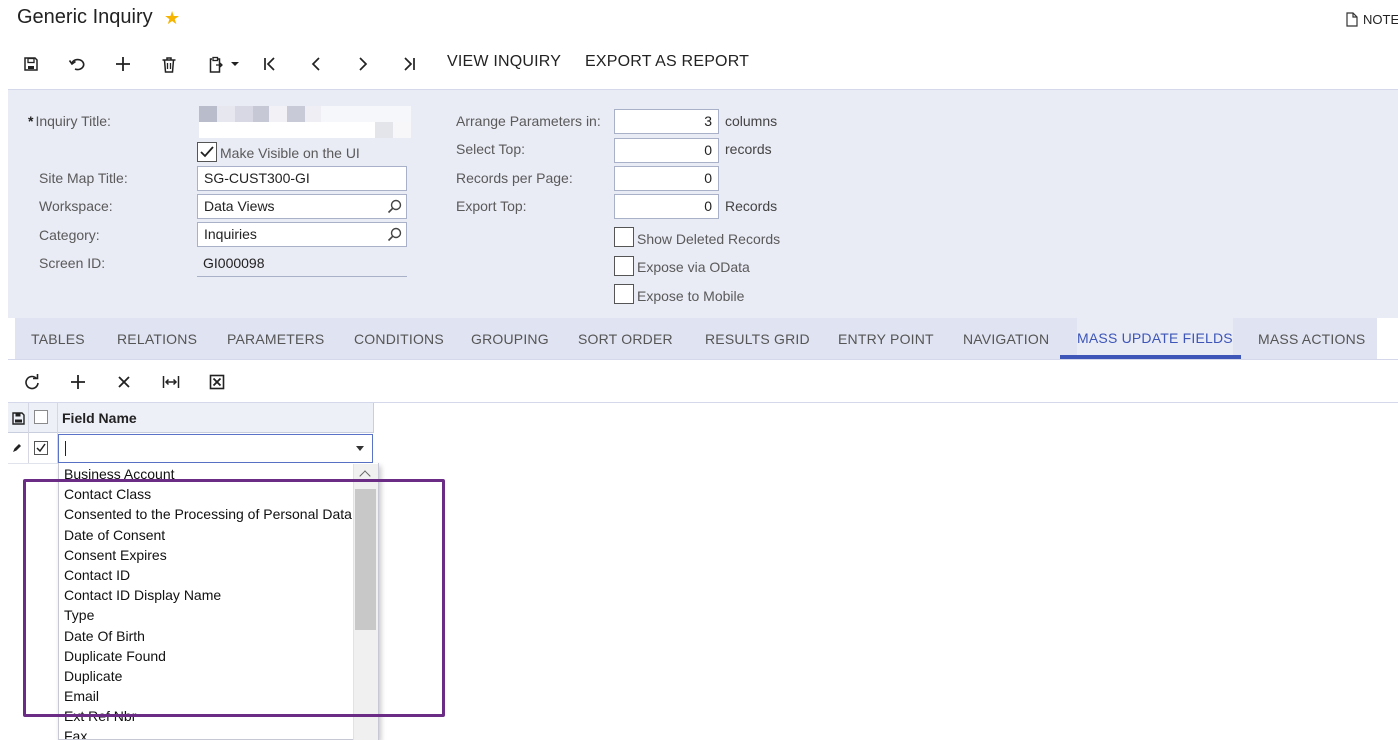 Image resolution: width=1398 pixels, height=740 pixels. What do you see at coordinates (625, 338) in the screenshot?
I see `tab-sort-order: SORT ORDER` at bounding box center [625, 338].